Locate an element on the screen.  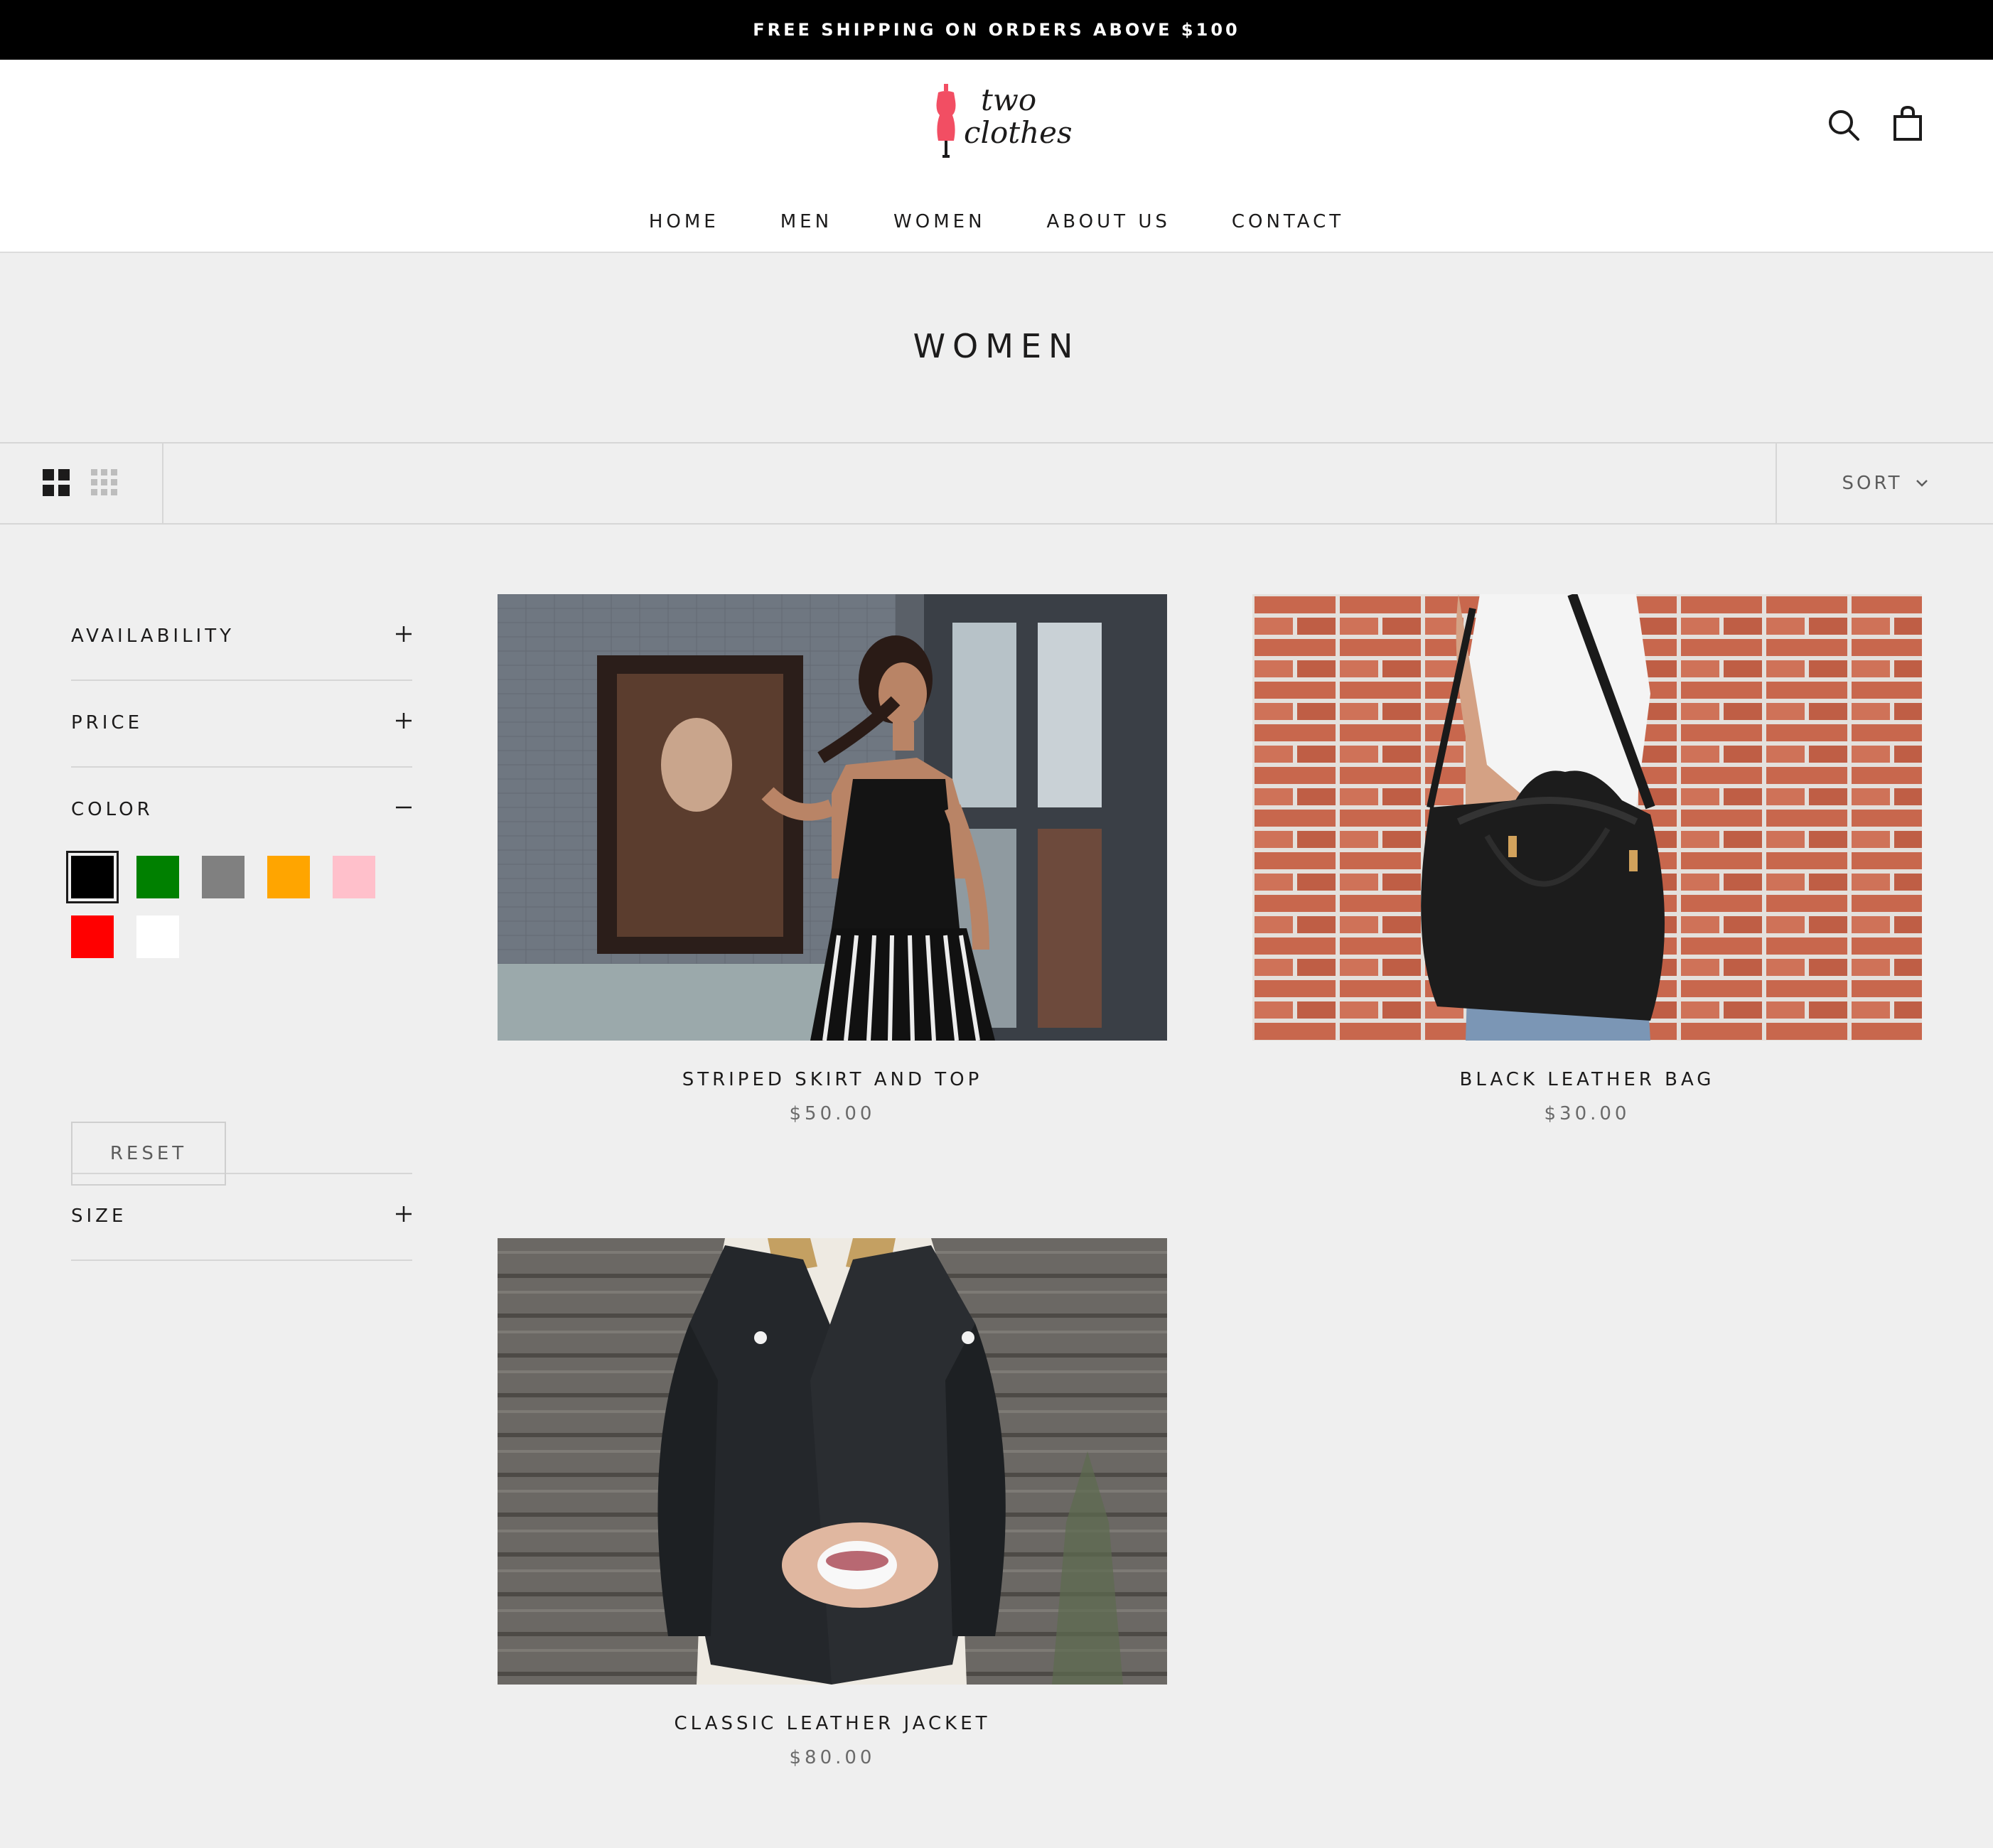
sort-label: SORT is located at coordinates (1873, 483).